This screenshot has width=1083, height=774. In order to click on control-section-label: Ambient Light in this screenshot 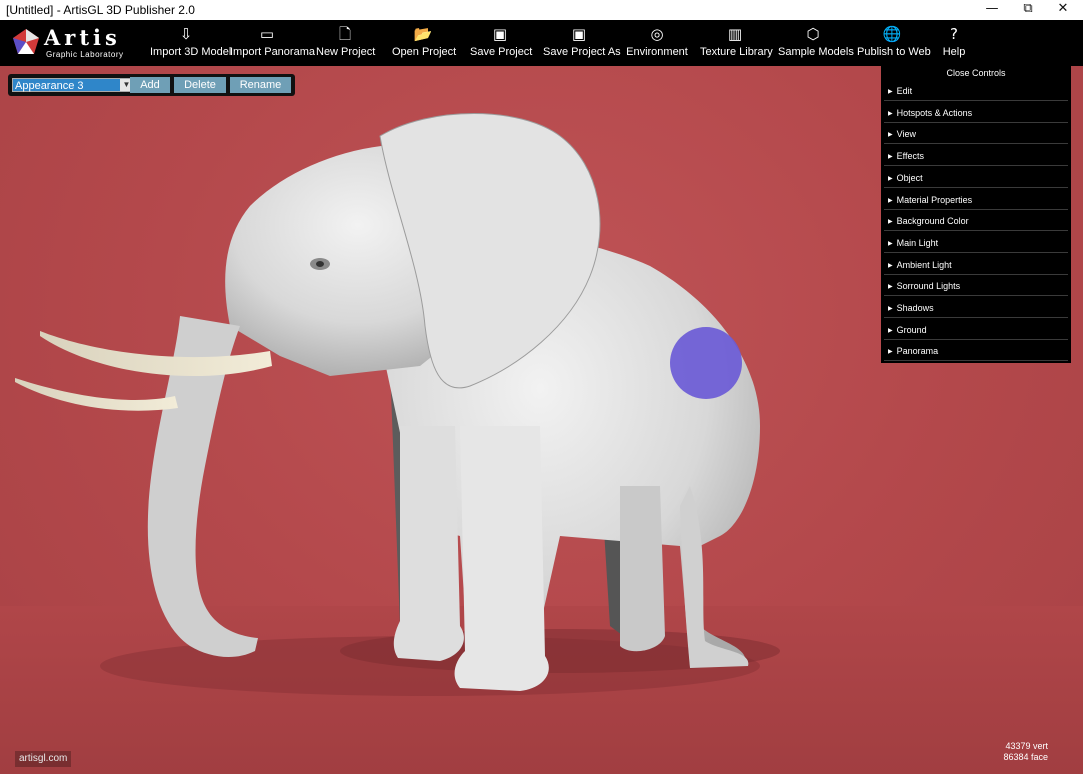, I will do `click(924, 264)`.